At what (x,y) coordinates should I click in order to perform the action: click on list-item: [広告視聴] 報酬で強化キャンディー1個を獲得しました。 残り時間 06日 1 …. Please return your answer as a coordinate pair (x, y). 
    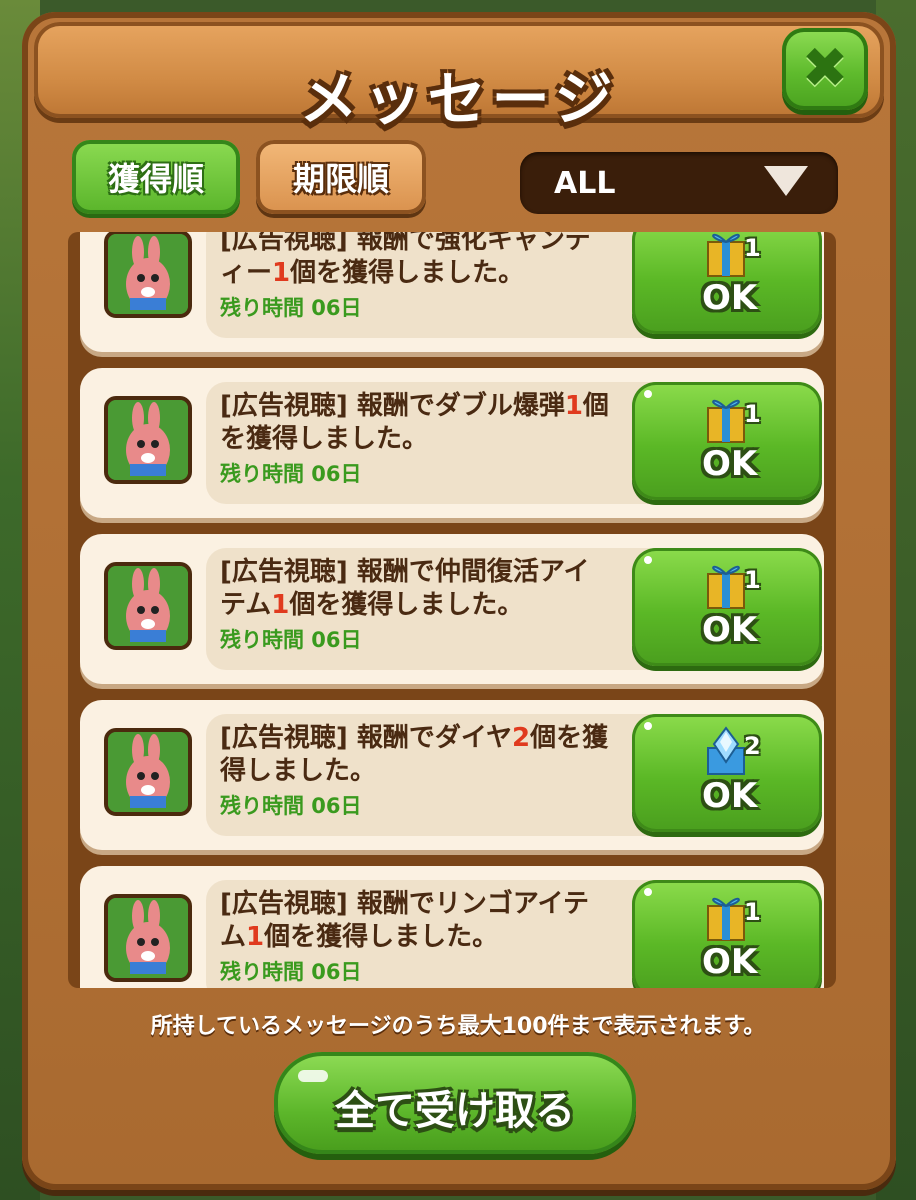
    Looking at the image, I should click on (452, 292).